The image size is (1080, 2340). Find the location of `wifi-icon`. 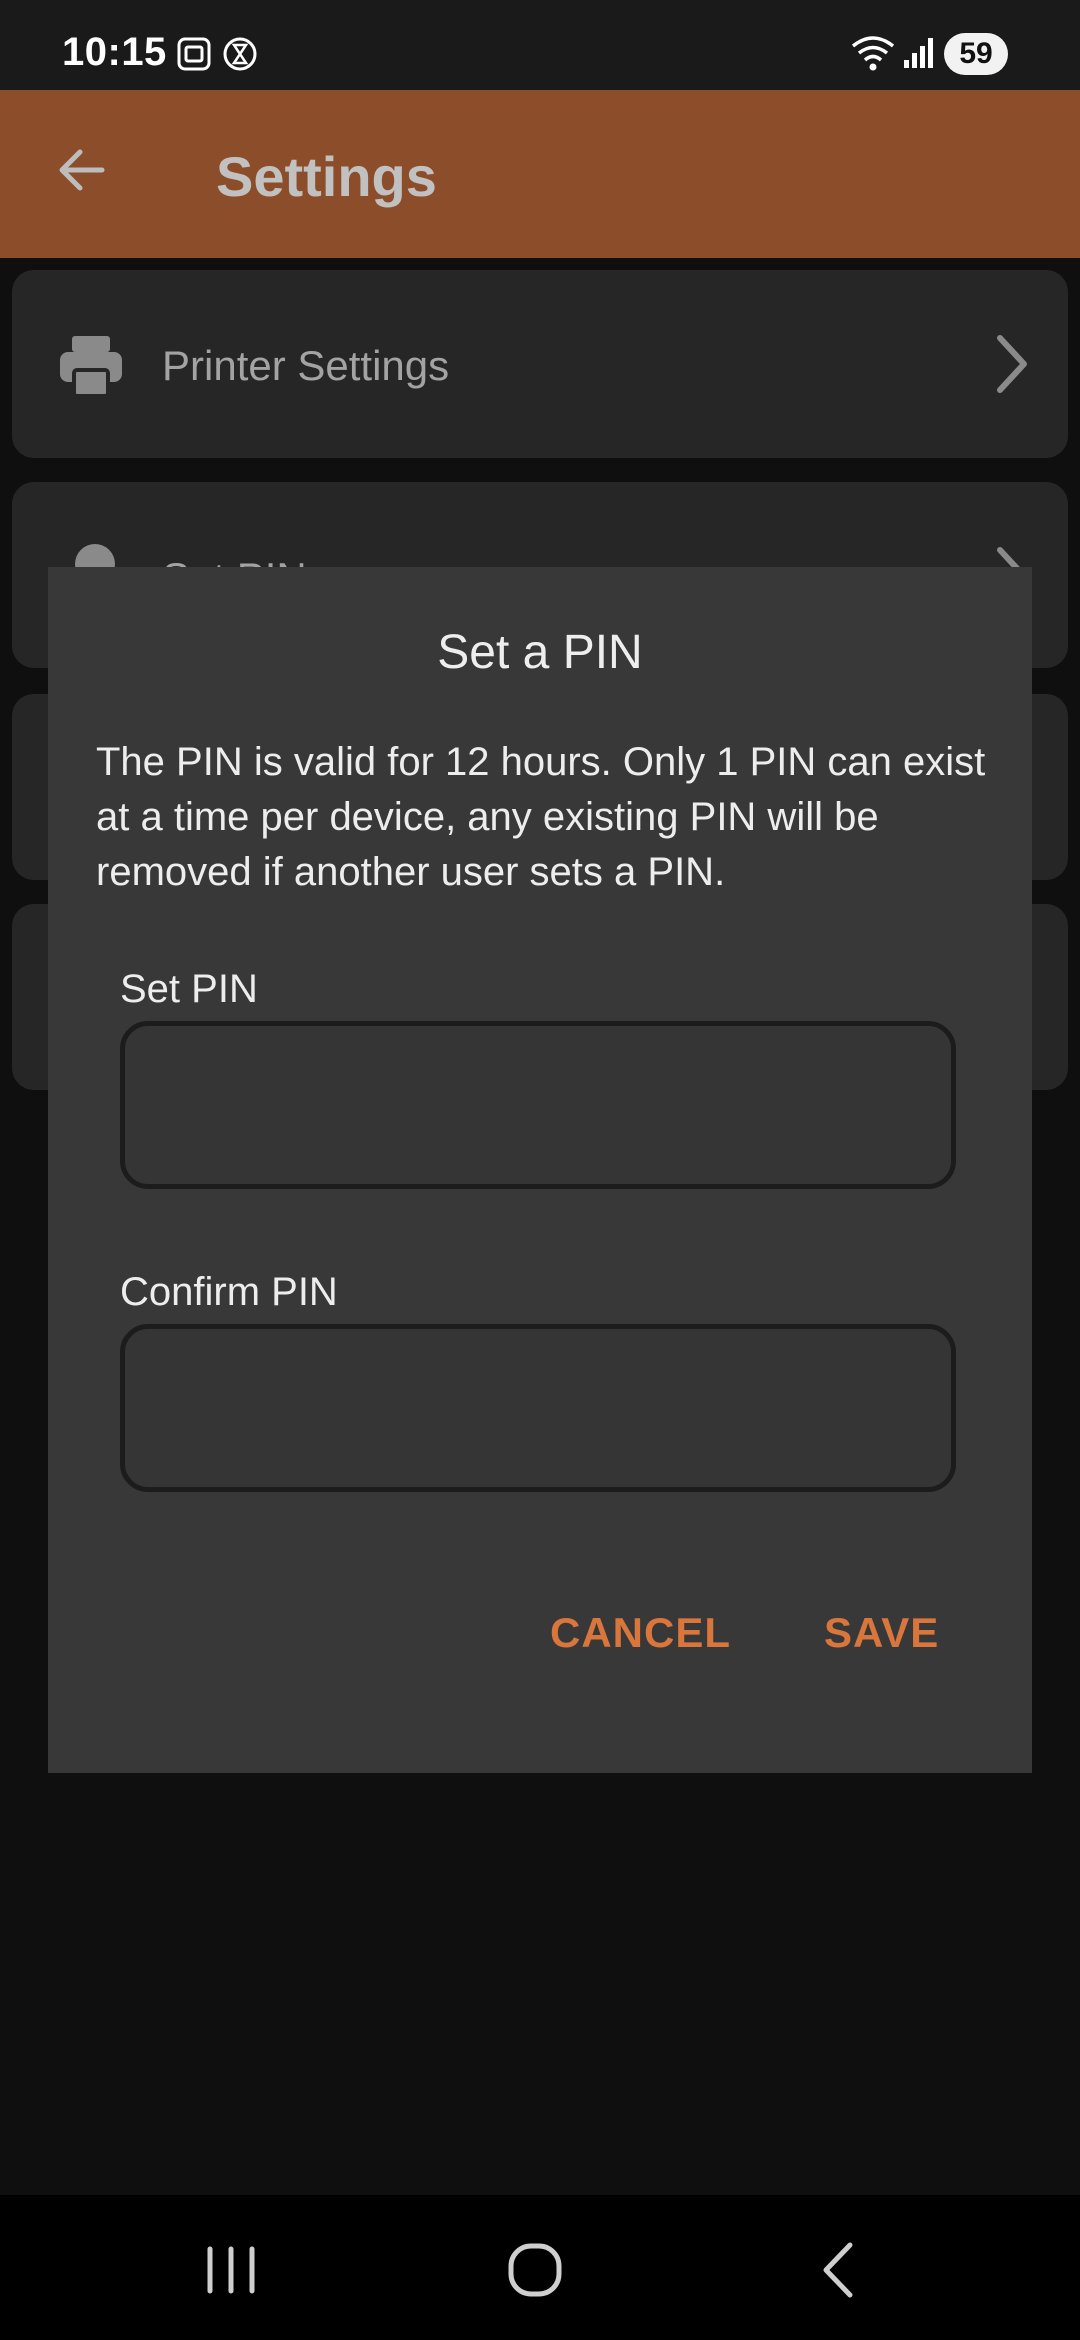

wifi-icon is located at coordinates (873, 53).